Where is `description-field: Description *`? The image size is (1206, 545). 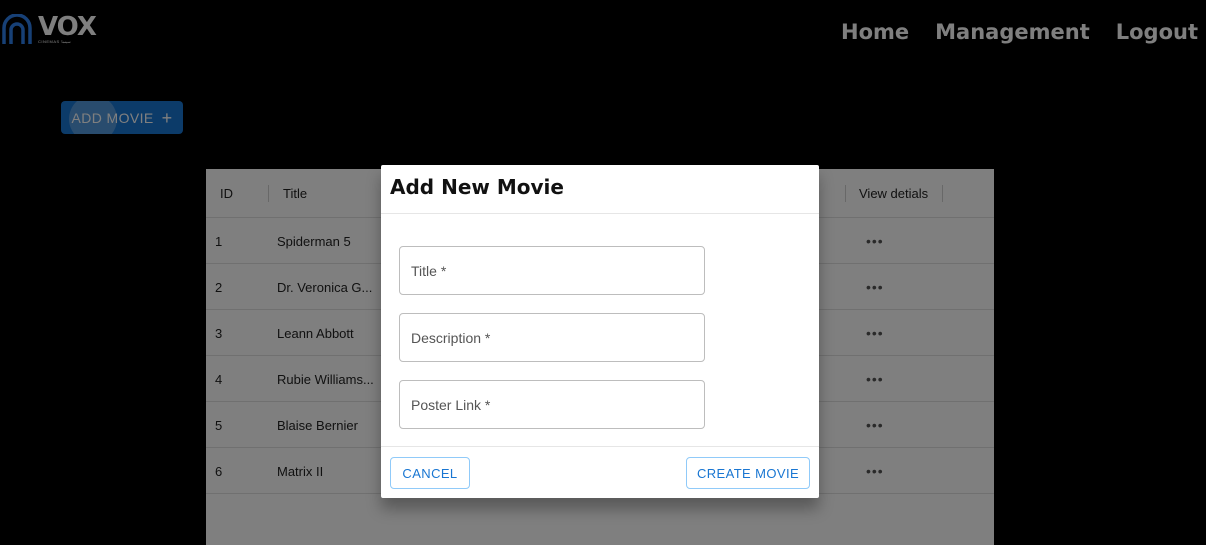 description-field: Description * is located at coordinates (552, 337).